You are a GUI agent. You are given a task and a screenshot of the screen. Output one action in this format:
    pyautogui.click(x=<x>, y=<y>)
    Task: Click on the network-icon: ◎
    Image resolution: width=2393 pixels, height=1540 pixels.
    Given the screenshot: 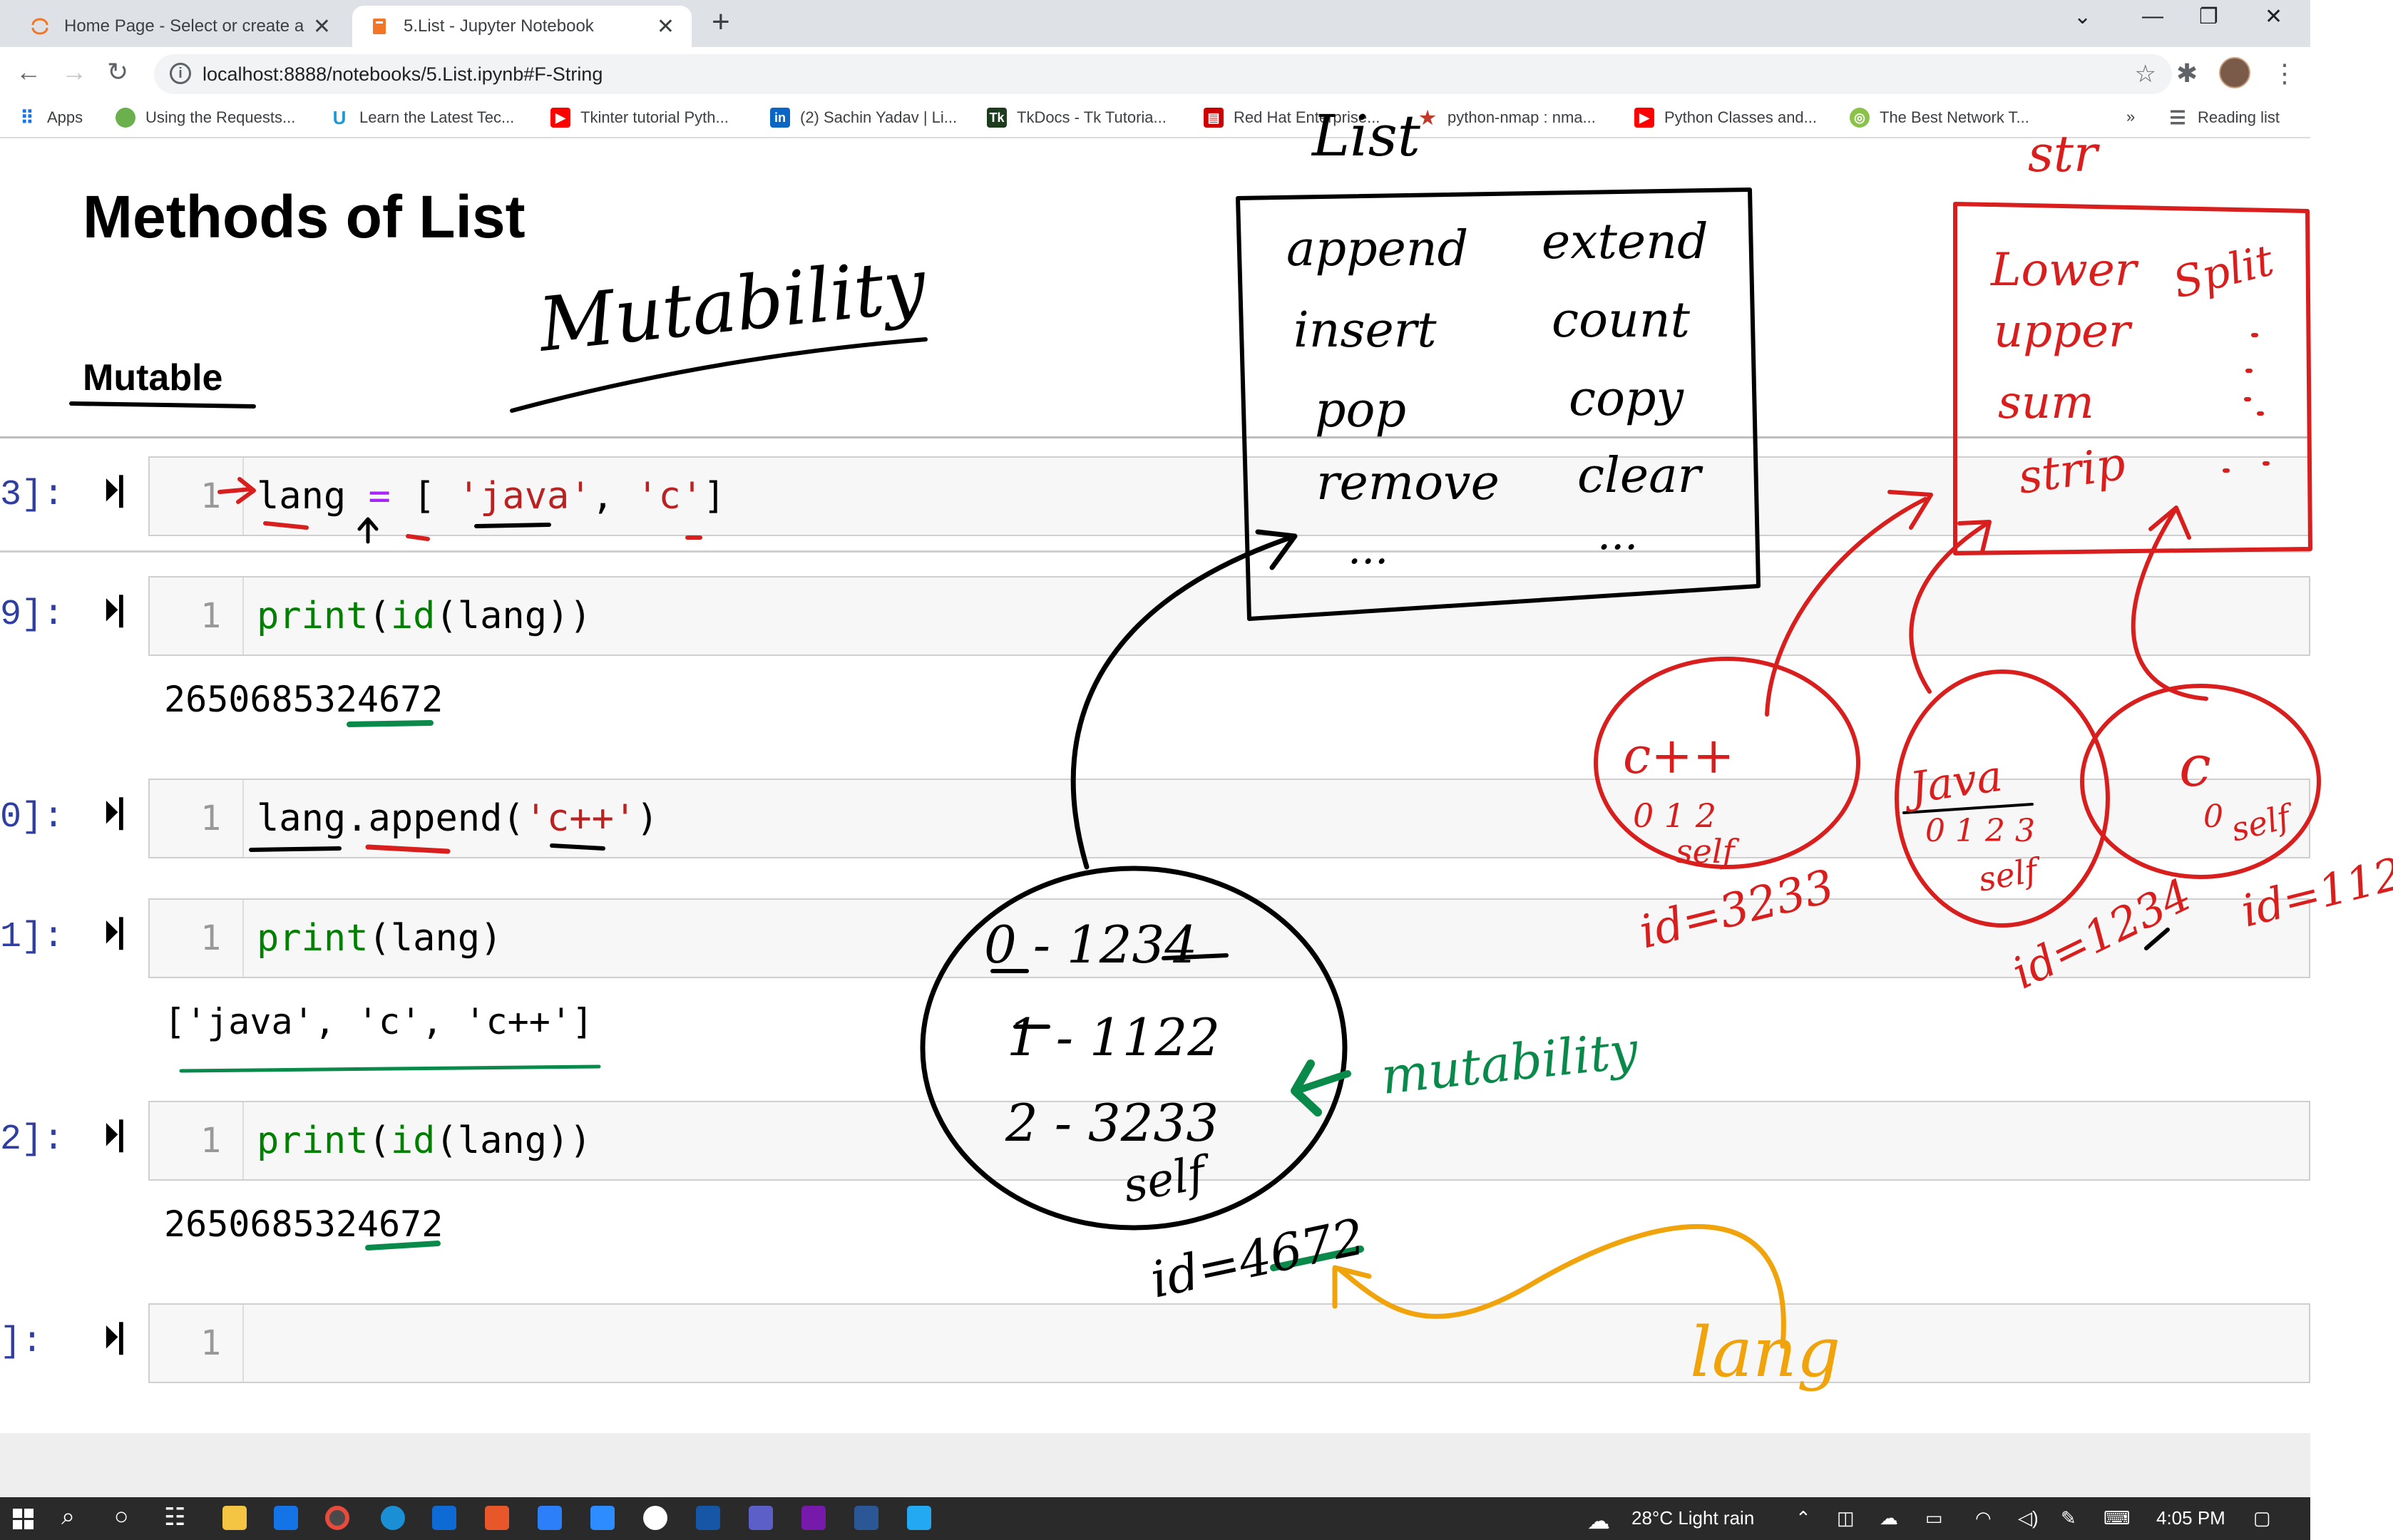 What is the action you would take?
    pyautogui.click(x=1860, y=118)
    